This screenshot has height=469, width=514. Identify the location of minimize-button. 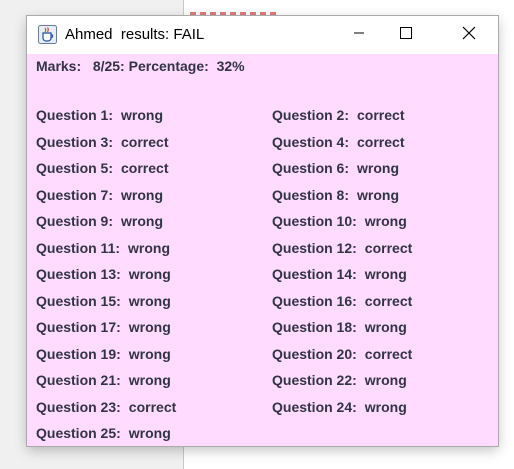
(359, 35).